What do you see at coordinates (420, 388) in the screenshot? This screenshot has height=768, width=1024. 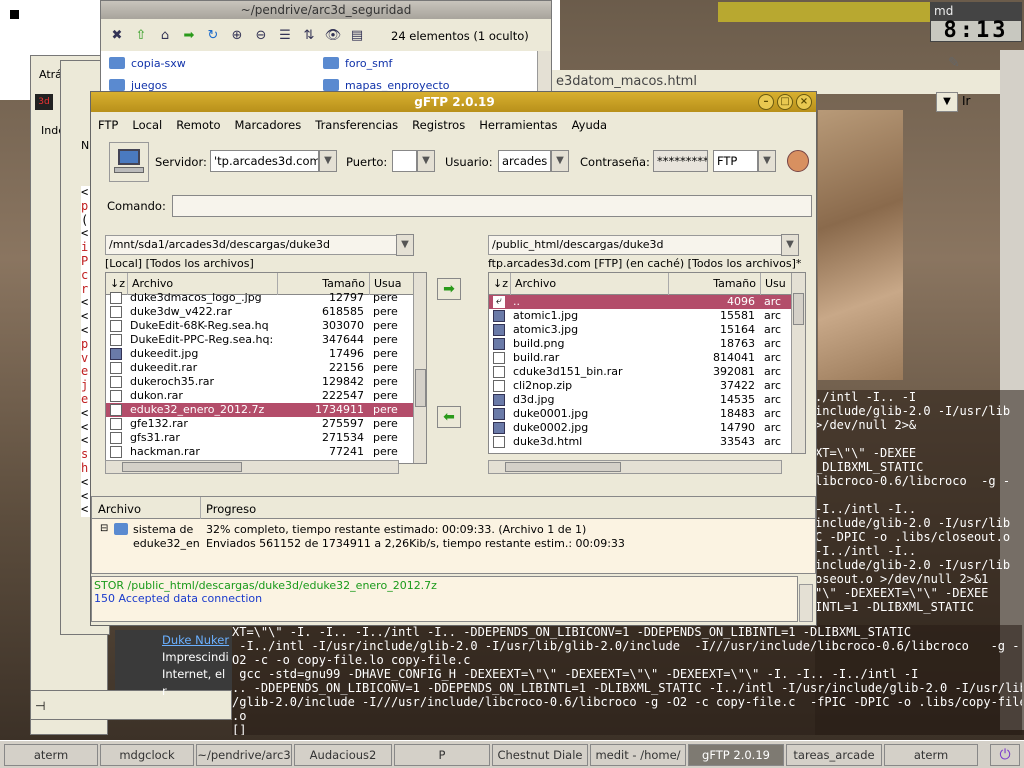 I see `local-vscroll-thumb` at bounding box center [420, 388].